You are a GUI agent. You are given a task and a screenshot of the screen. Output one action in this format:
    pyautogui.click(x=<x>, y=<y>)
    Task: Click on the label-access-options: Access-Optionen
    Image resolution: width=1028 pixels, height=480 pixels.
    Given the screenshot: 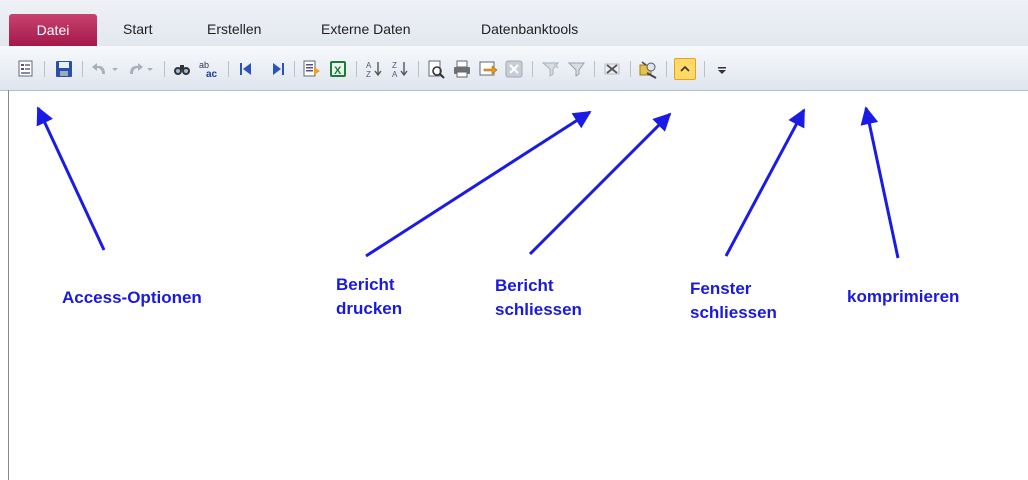 What is the action you would take?
    pyautogui.click(x=132, y=297)
    